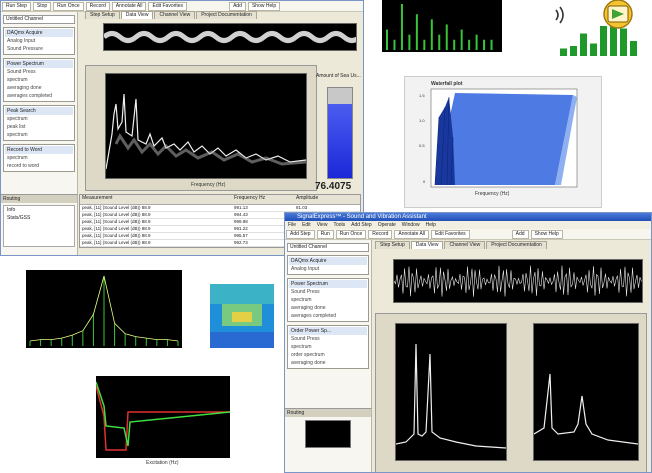  Describe the element at coordinates (39, 41) in the screenshot. I see `step-card: DAQmx Acquire Analog Input Sound Pressure` at that location.